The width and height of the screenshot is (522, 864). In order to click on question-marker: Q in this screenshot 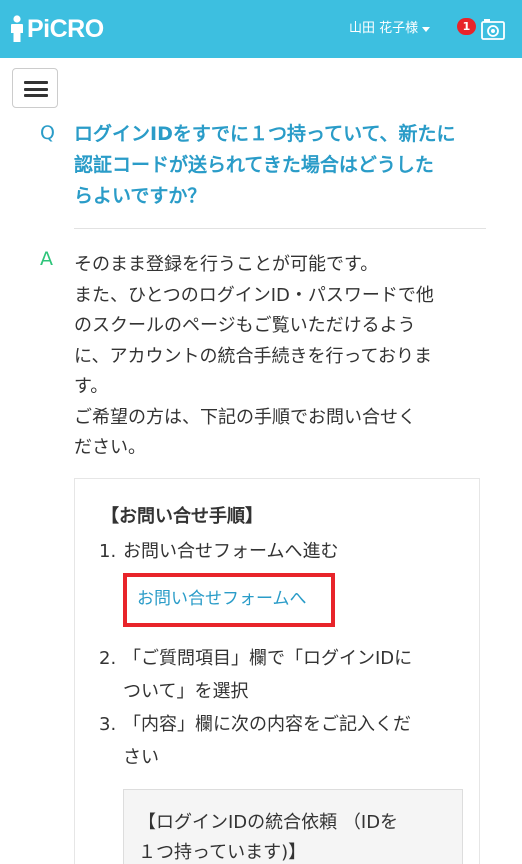, I will do `click(47, 133)`.